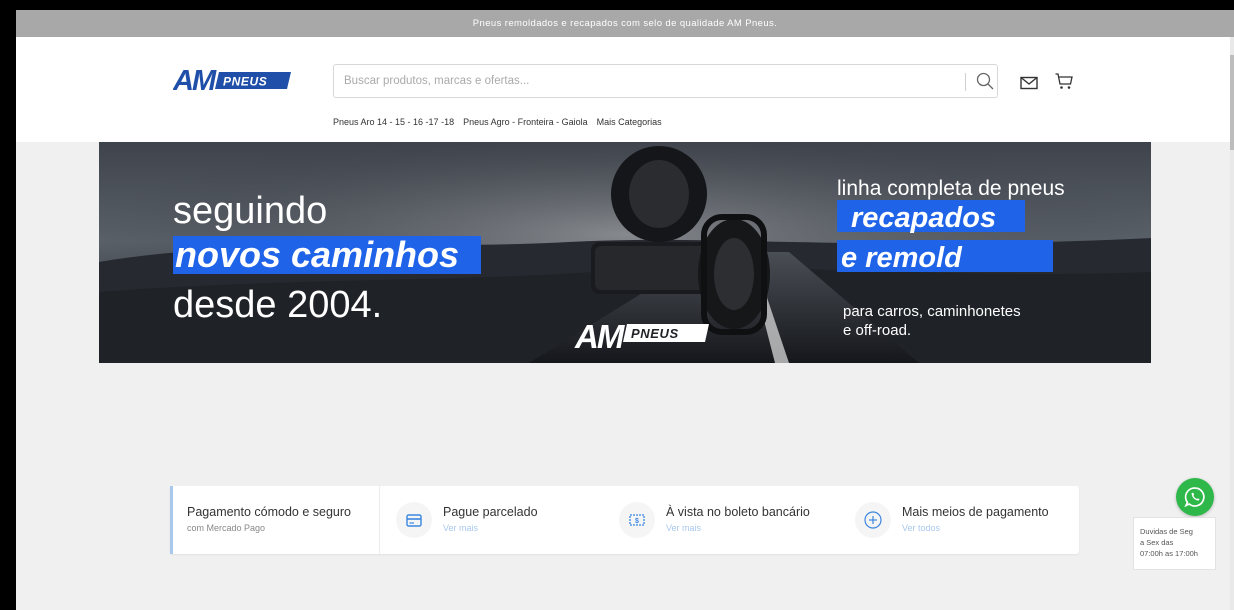 The image size is (1234, 610). I want to click on banner-right-line5: e off-road., so click(877, 330).